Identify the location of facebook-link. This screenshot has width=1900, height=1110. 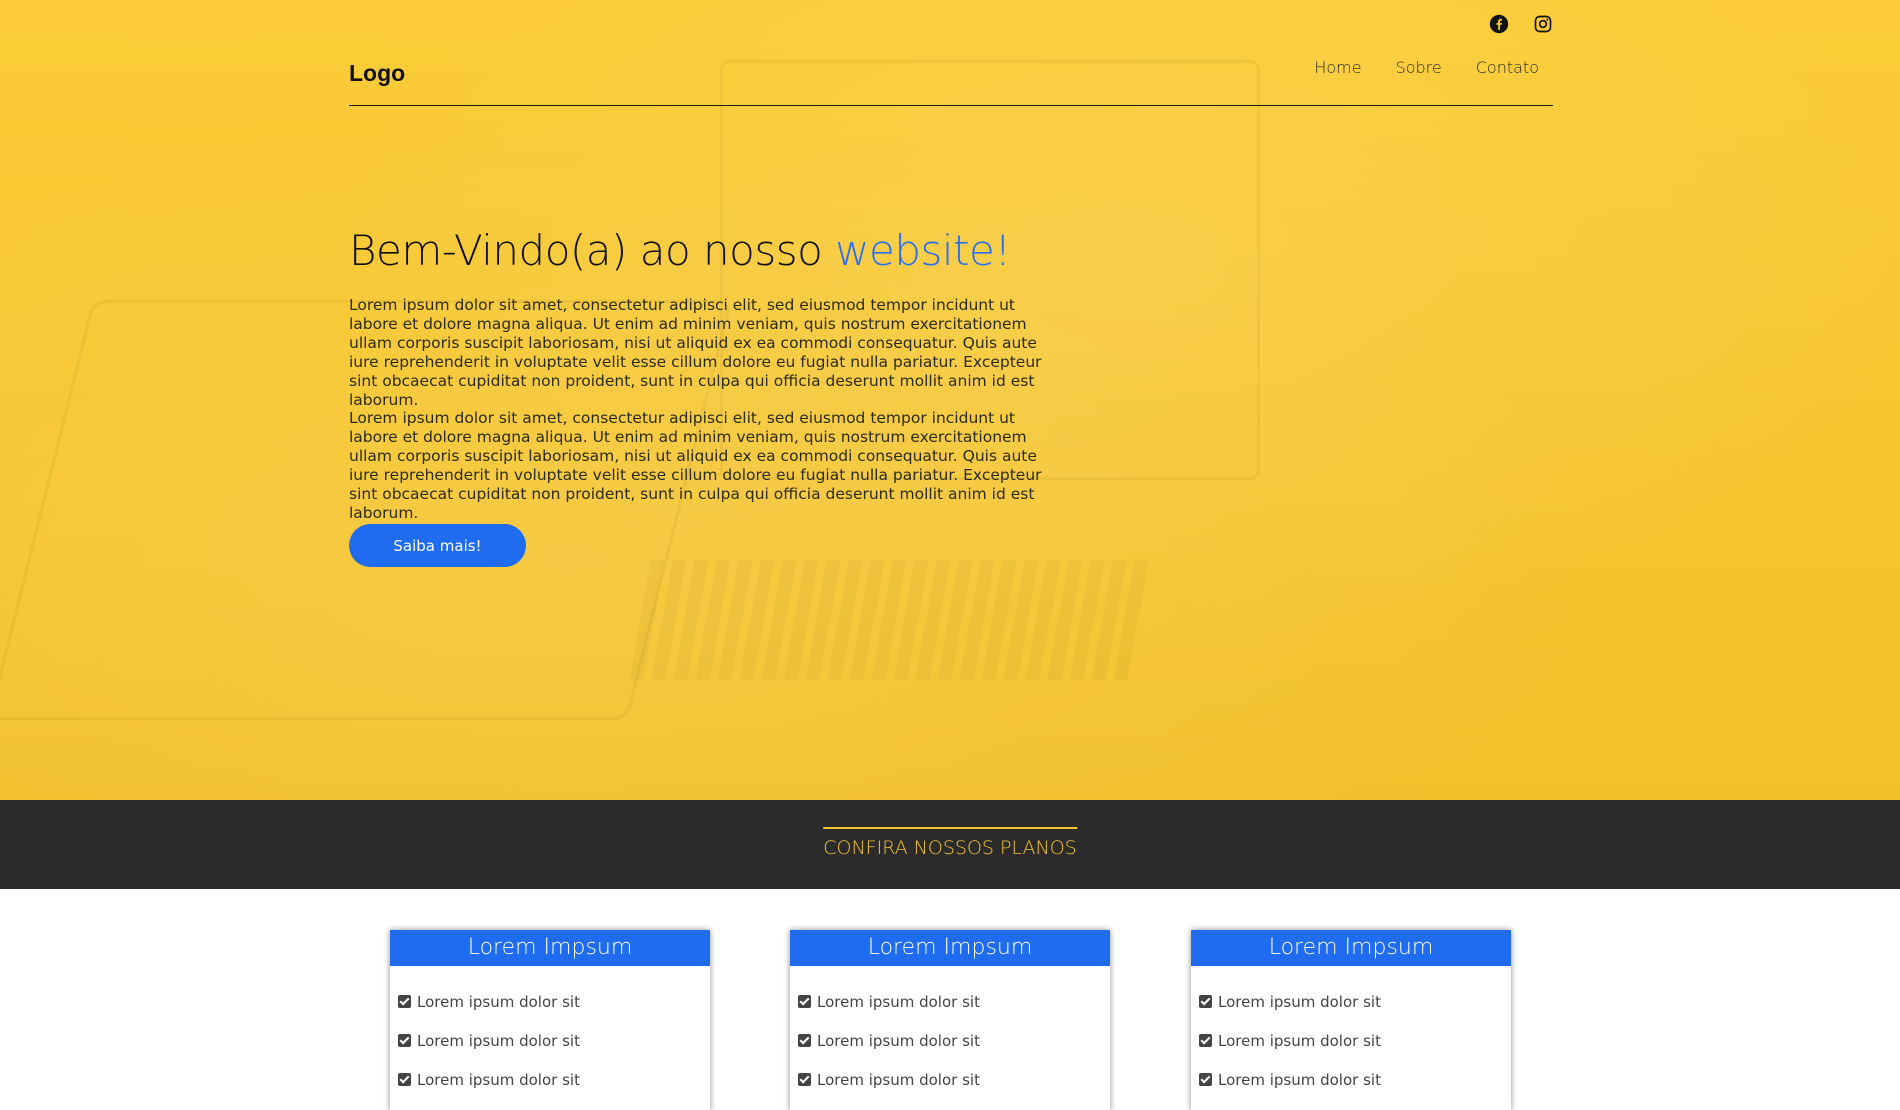
(1499, 24).